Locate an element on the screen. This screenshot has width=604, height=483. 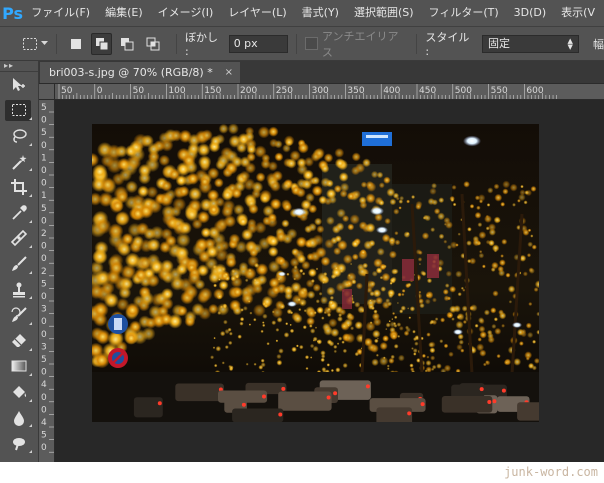
width-label: 幅 is located at coordinates (598, 44).